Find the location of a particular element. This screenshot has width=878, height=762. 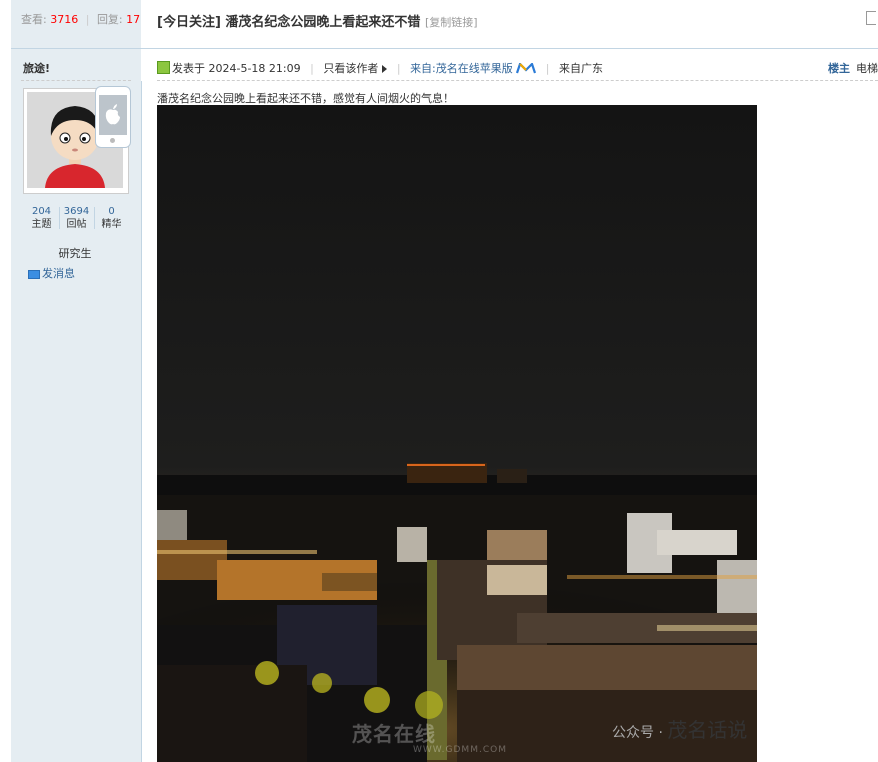

floor-info: 楼主 电梯 is located at coordinates (853, 68).